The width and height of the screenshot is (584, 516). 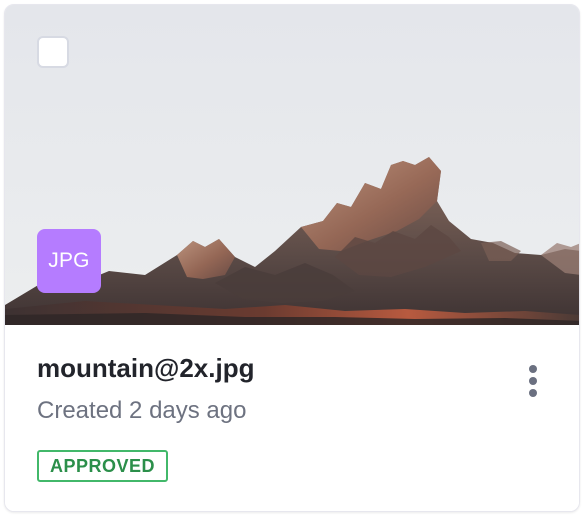 I want to click on file-name: mountain@2x.jpg, so click(x=145, y=368).